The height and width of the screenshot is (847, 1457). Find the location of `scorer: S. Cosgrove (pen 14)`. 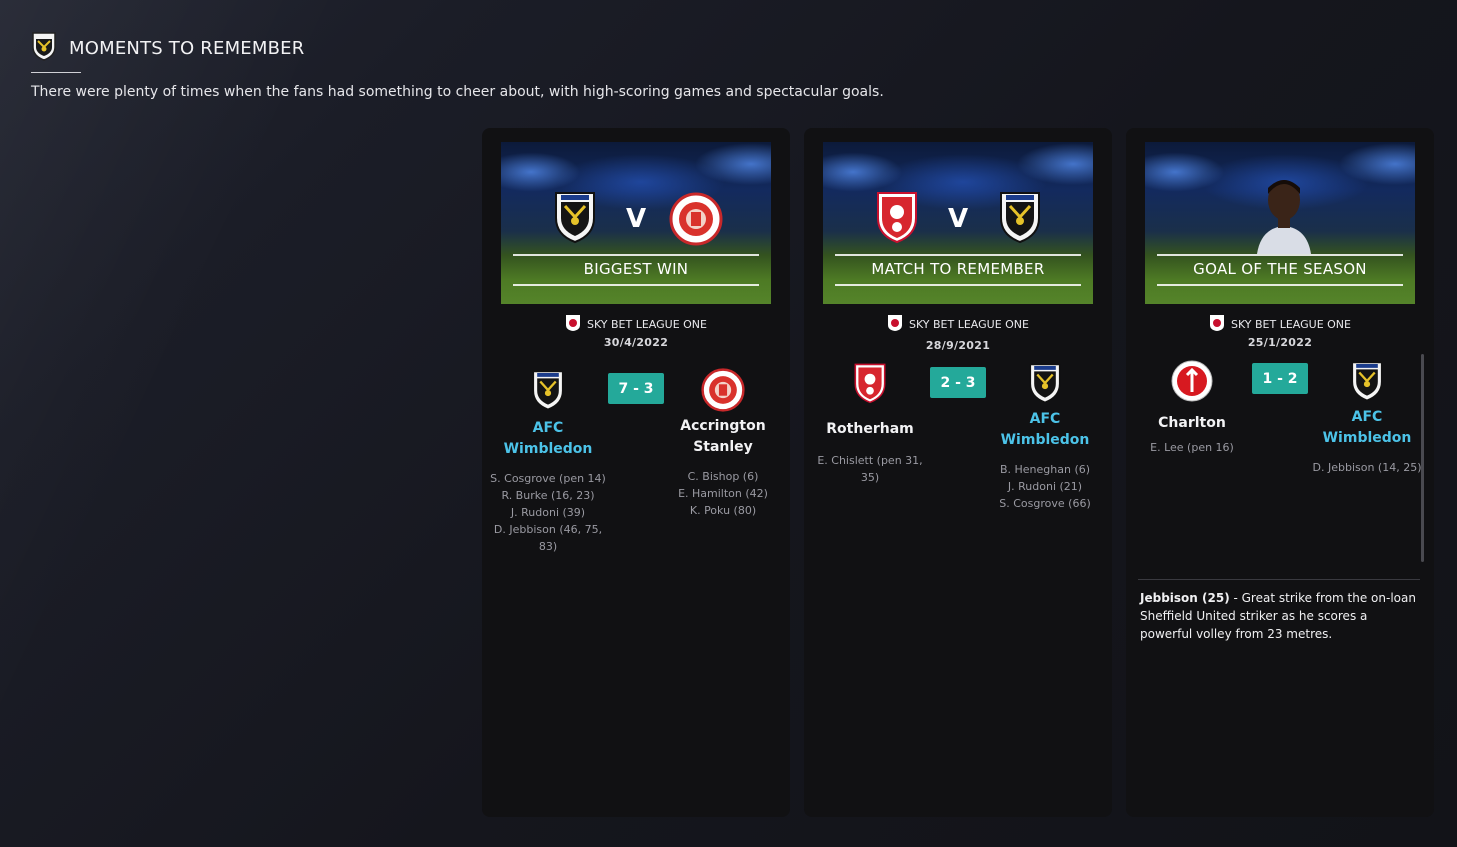

scorer: S. Cosgrove (pen 14) is located at coordinates (548, 478).